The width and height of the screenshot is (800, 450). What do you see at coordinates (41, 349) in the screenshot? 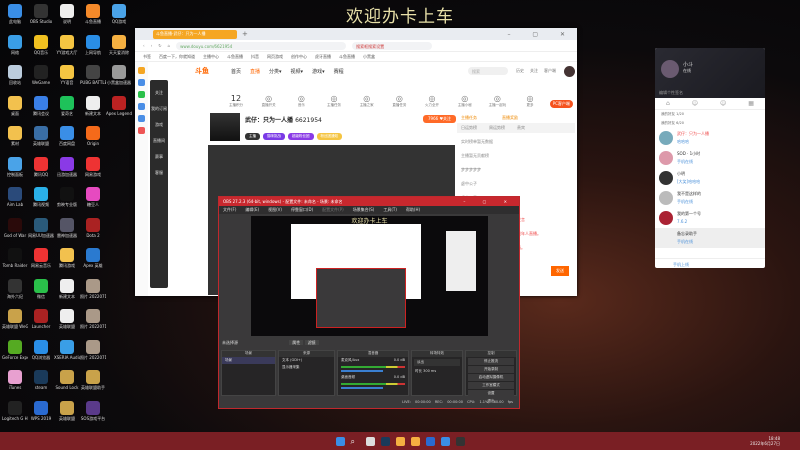
I see `desktop-icon: QQ浏览器` at bounding box center [41, 349].